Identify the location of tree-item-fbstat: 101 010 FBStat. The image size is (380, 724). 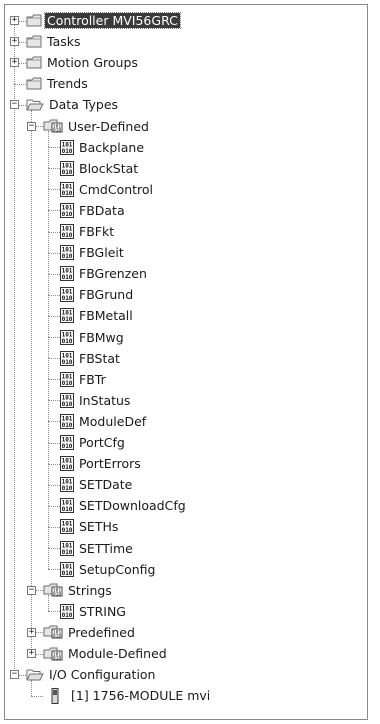
(91, 358).